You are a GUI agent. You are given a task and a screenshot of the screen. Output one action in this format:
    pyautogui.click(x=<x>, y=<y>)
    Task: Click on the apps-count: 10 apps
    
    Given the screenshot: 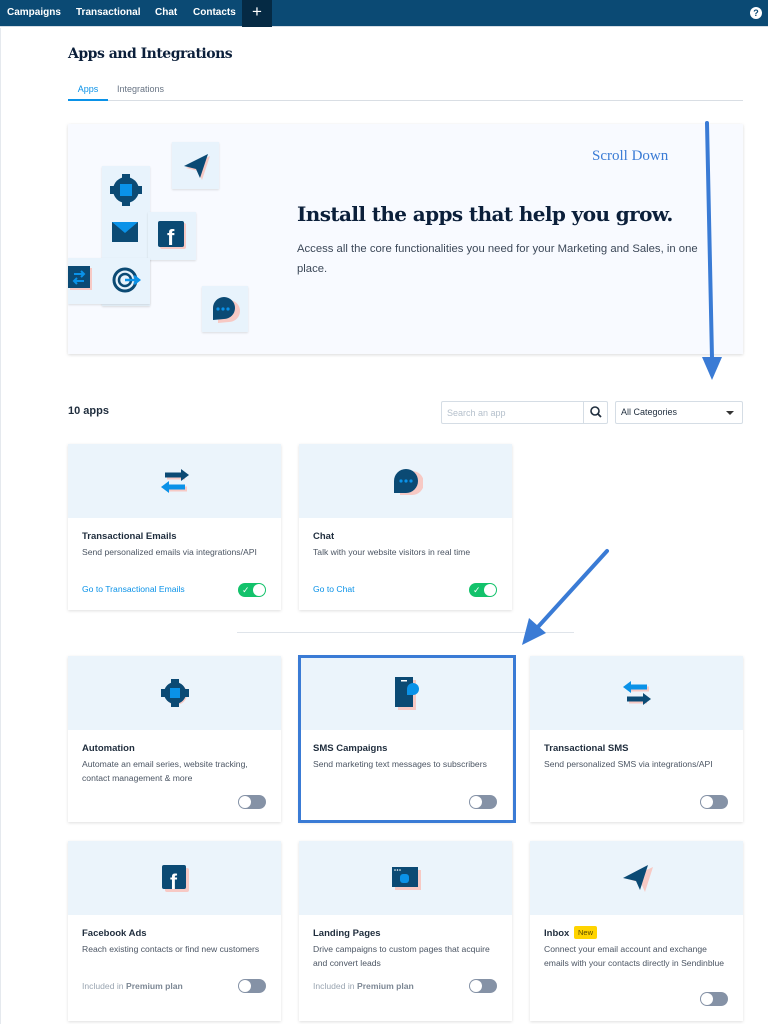 What is the action you would take?
    pyautogui.click(x=88, y=411)
    